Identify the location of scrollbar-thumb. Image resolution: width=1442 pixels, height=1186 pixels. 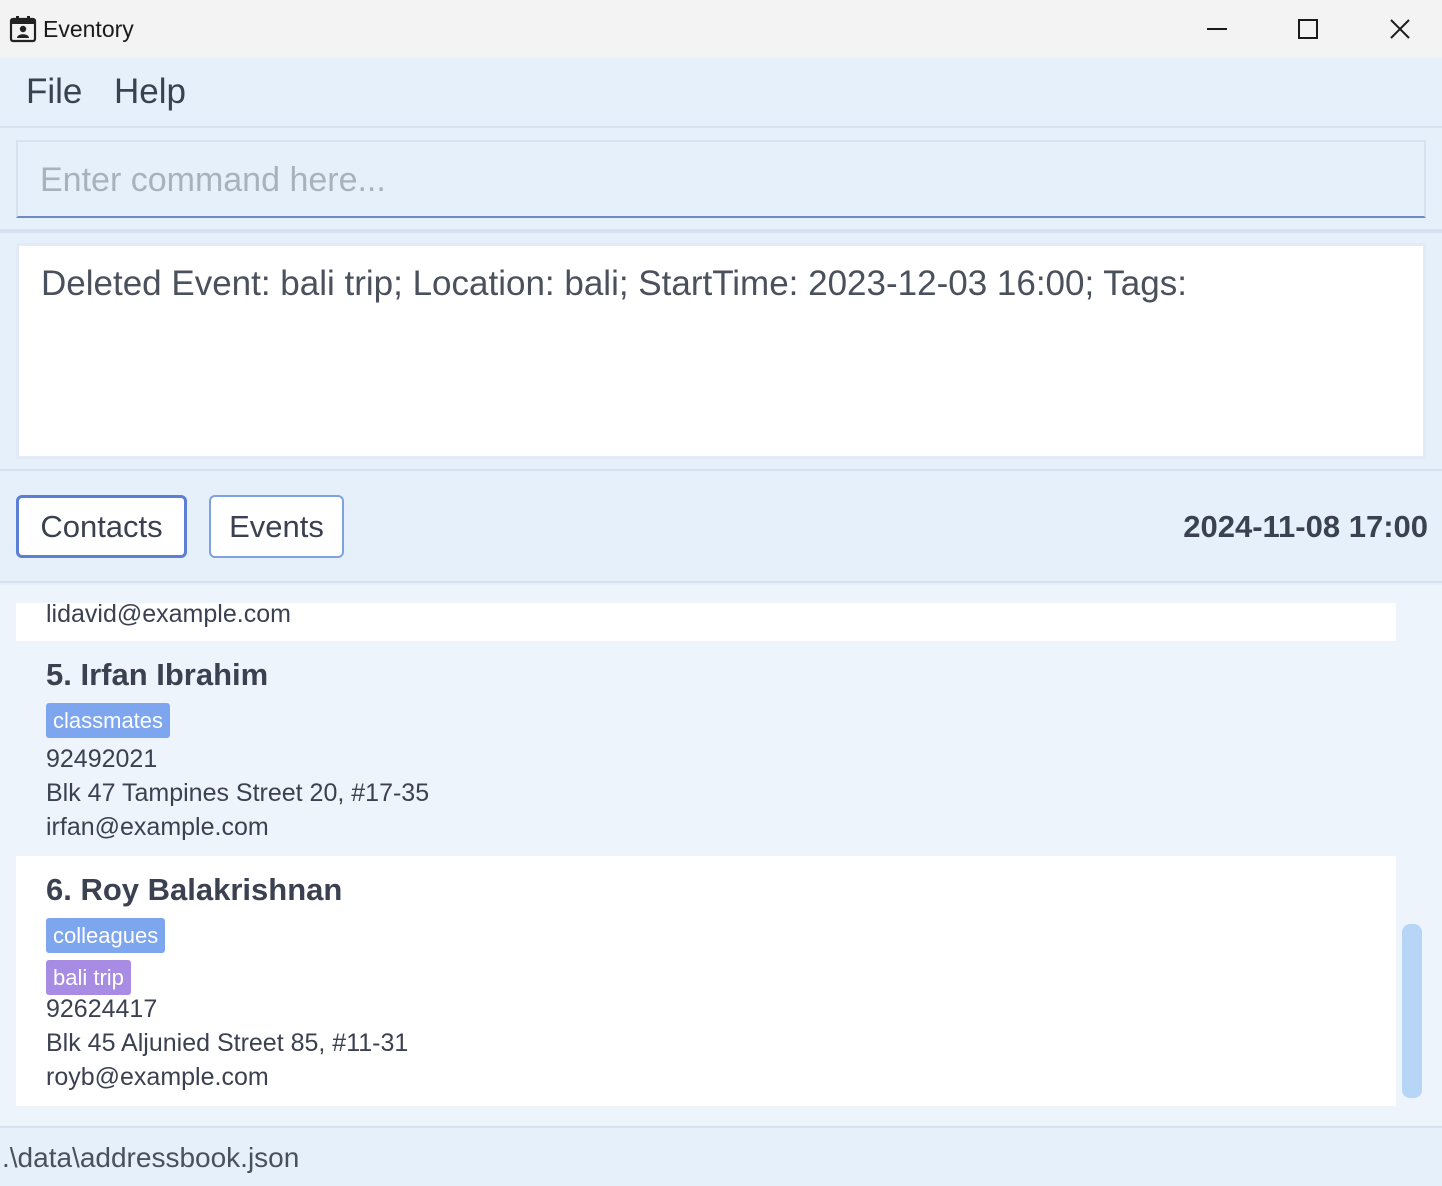
(1412, 1011).